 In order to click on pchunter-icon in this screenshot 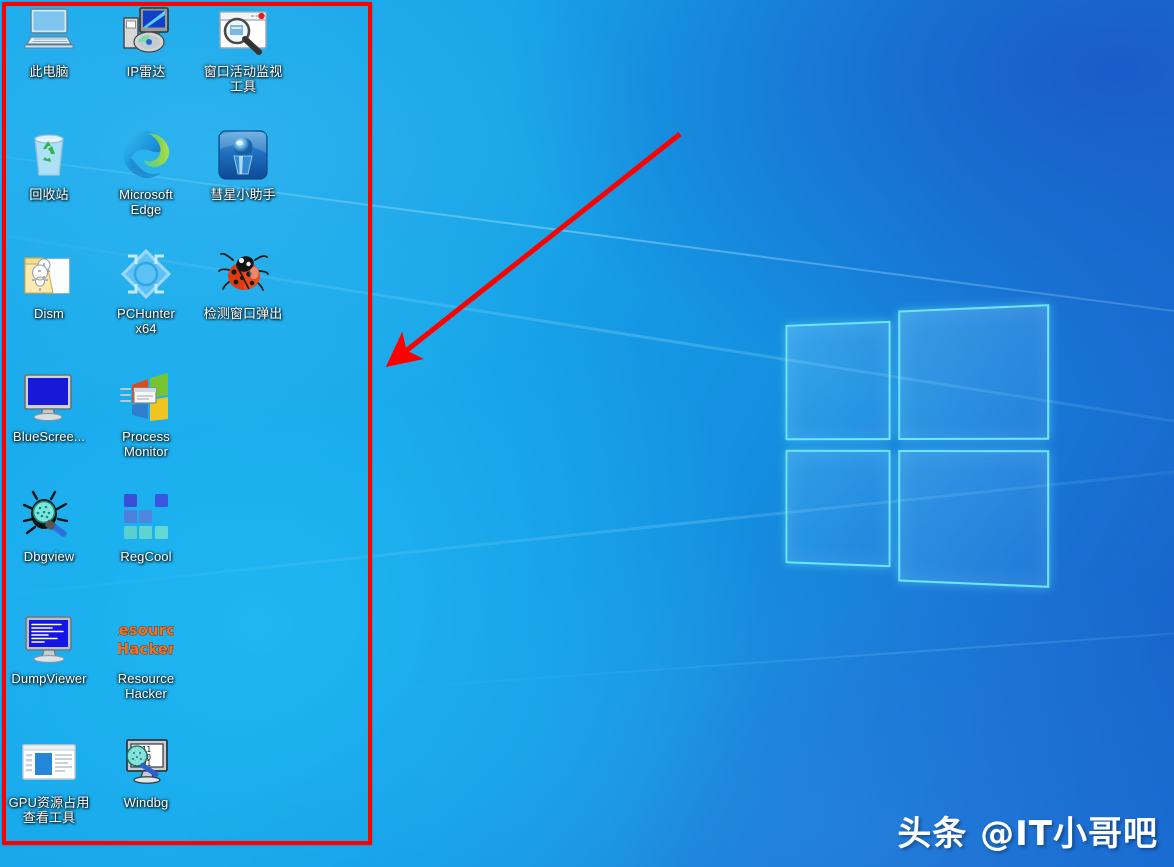, I will do `click(146, 274)`.